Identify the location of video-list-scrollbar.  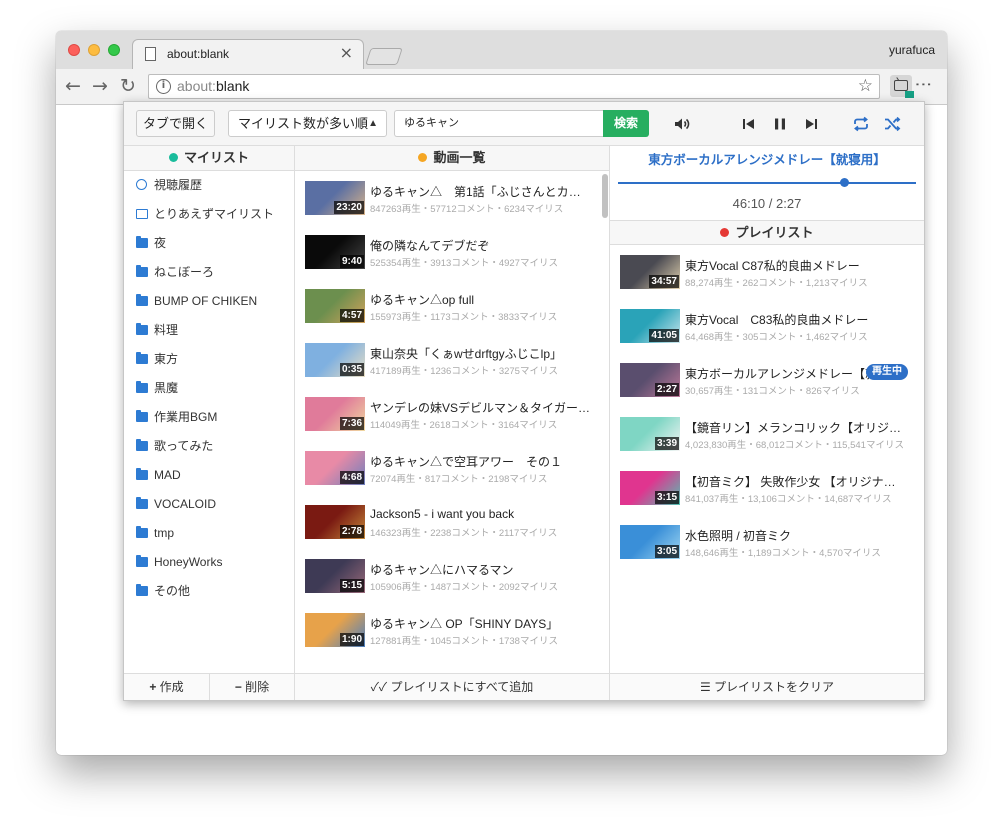
(605, 196).